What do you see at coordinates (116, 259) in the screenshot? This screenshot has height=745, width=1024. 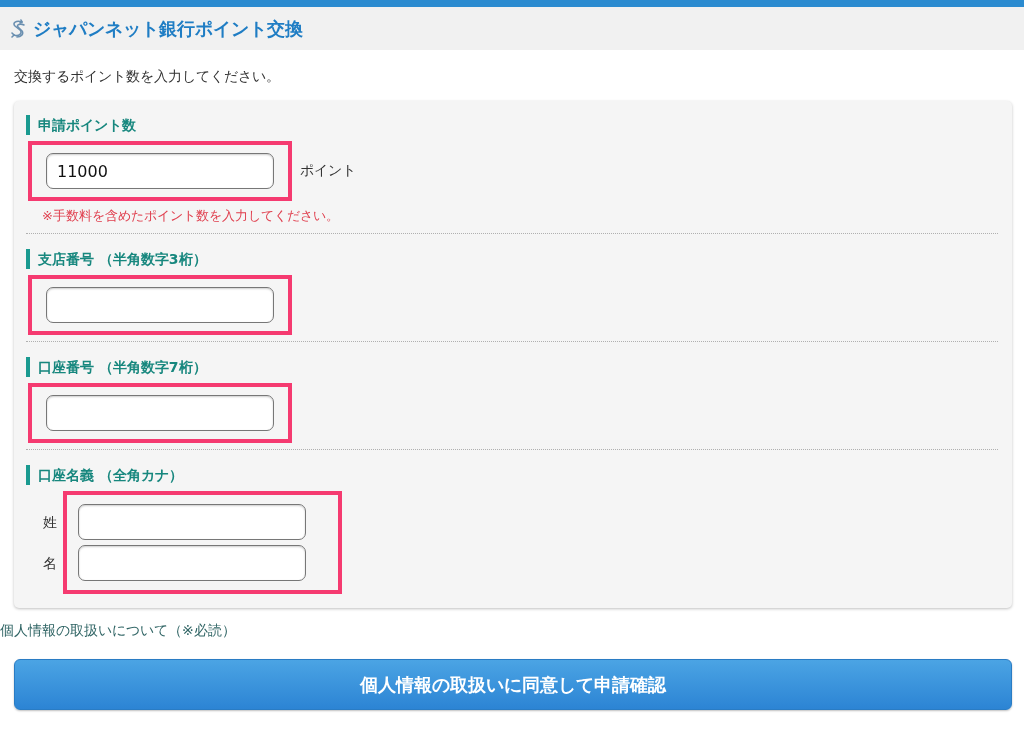 I see `section-label: 支店番号 （半角数字3桁）` at bounding box center [116, 259].